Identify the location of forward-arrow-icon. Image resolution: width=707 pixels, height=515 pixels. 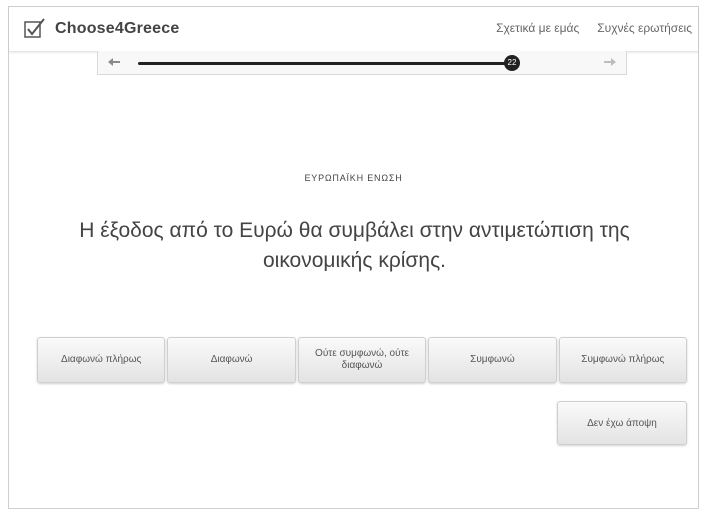
(610, 62).